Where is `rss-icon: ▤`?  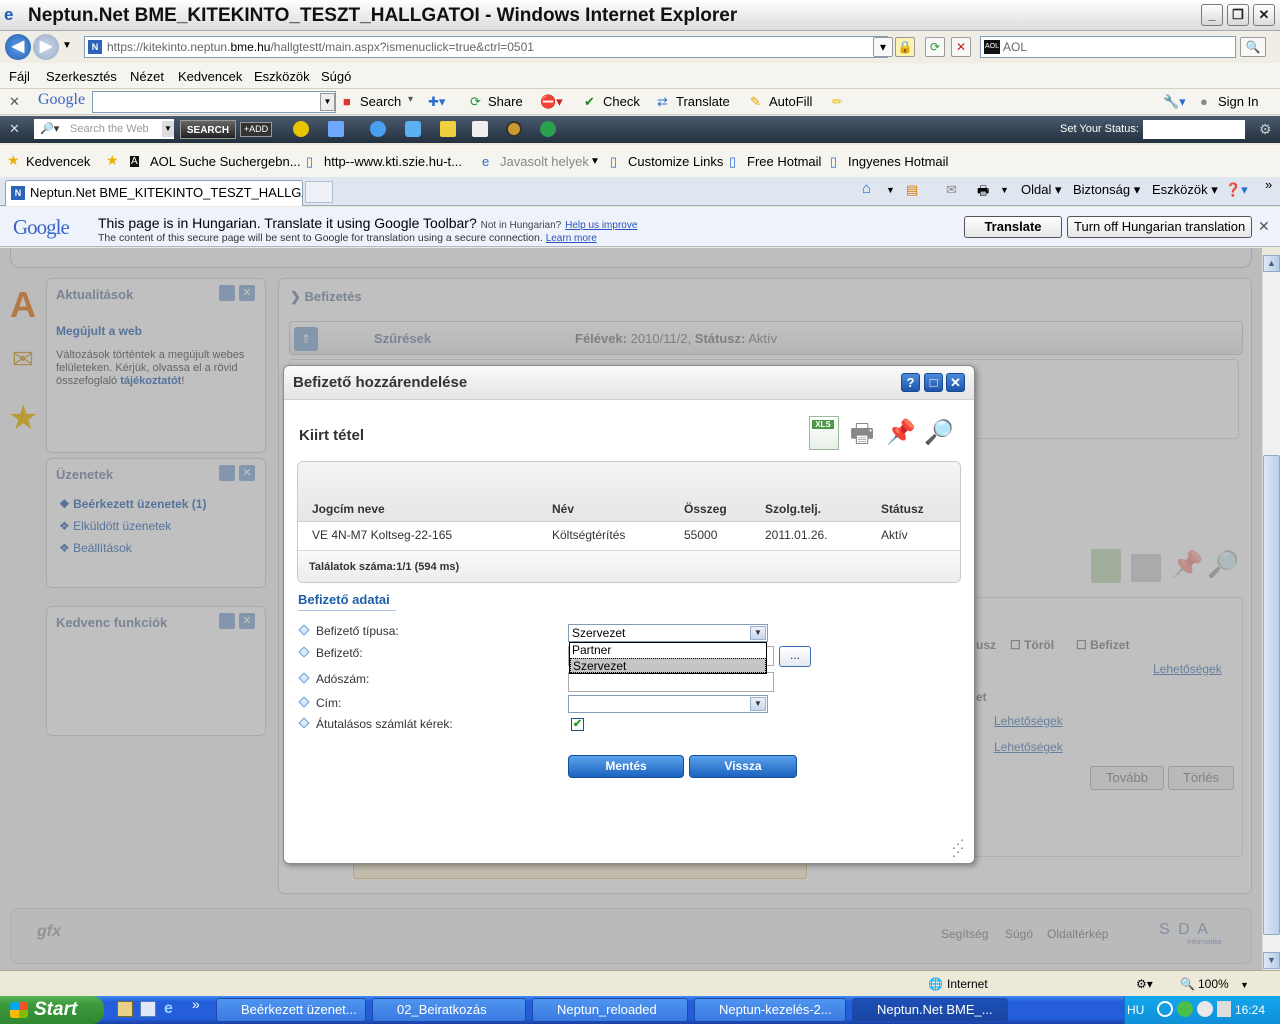 rss-icon: ▤ is located at coordinates (912, 190).